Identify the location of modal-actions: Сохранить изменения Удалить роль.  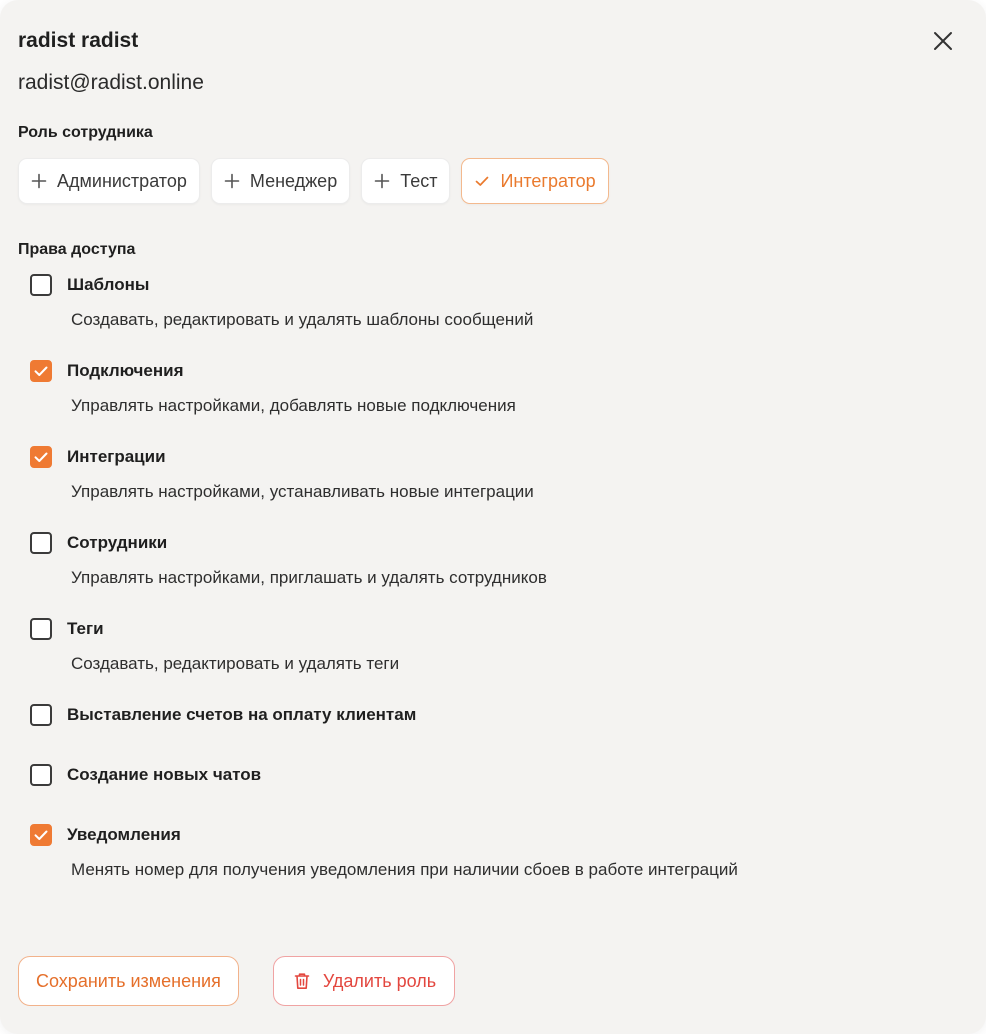
(237, 981).